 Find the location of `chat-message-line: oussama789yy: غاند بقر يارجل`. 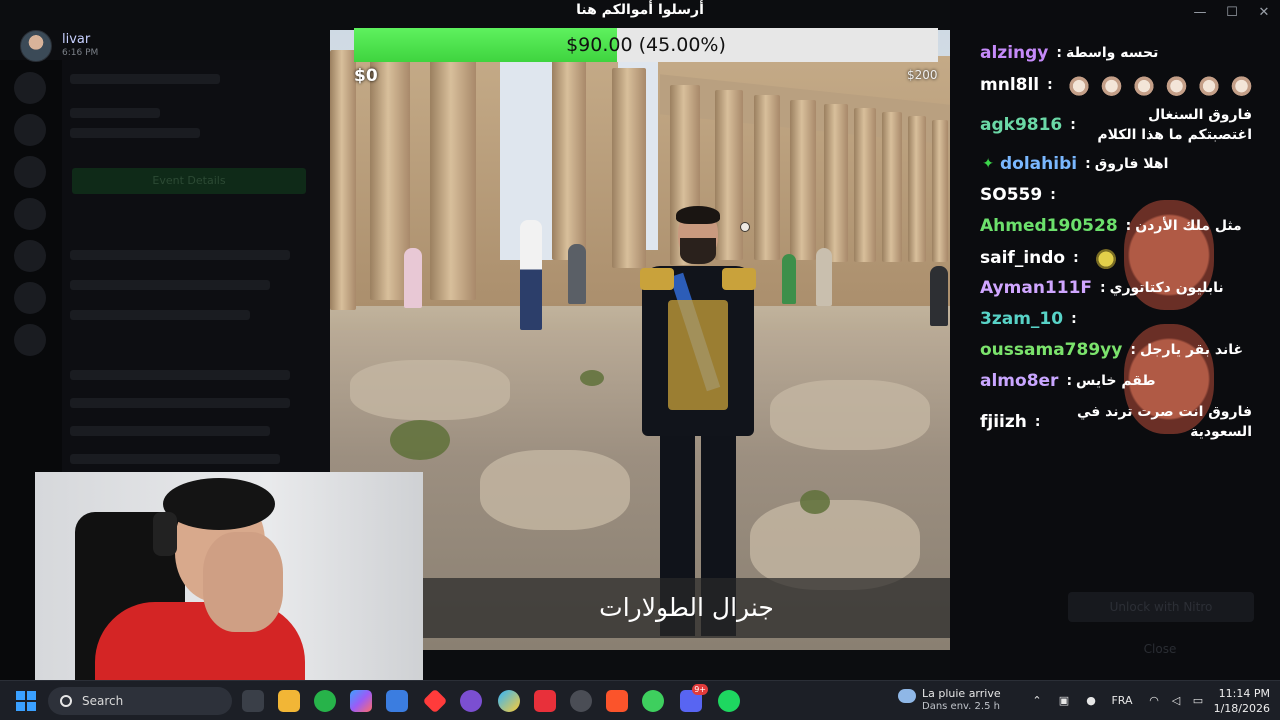

chat-message-line: oussama789yy: غاند بقر يارجل is located at coordinates (1116, 350).